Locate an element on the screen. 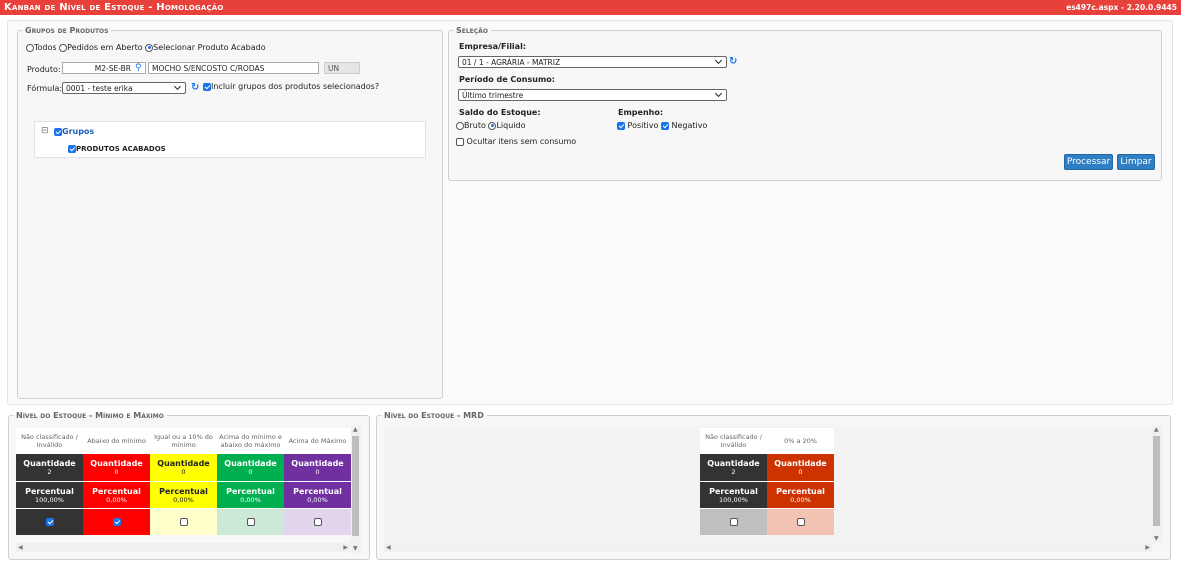 Image resolution: width=1181 pixels, height=570 pixels. ocultar-option: Ocultar itens sem consumo is located at coordinates (516, 141).